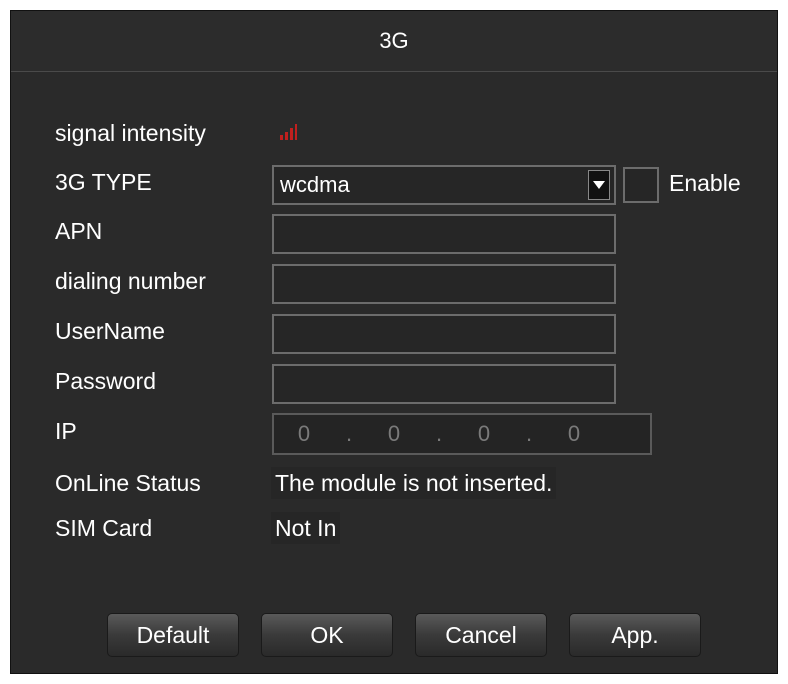 The height and width of the screenshot is (684, 788). I want to click on cancel-button: Cancel, so click(481, 635).